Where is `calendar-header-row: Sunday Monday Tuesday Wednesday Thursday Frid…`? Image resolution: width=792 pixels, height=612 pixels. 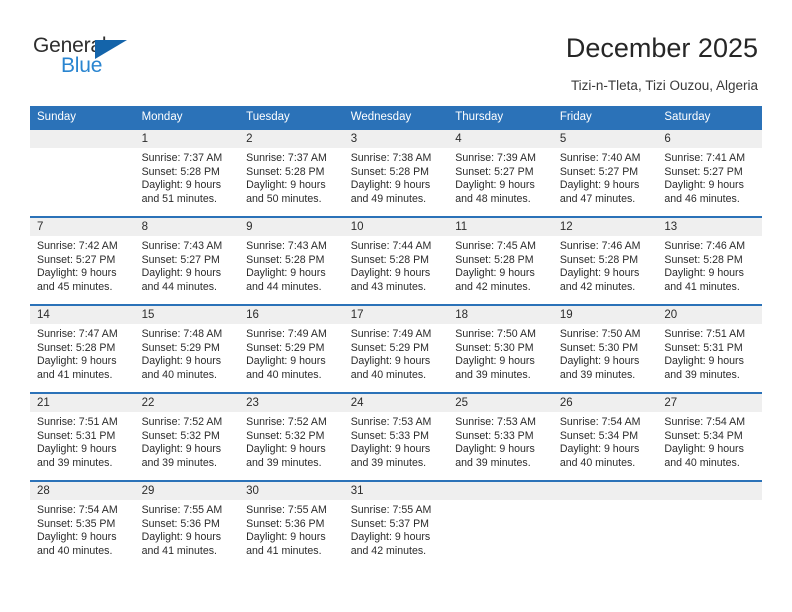
calendar-header-row: Sunday Monday Tuesday Wednesday Thursday Frid… is located at coordinates (396, 117).